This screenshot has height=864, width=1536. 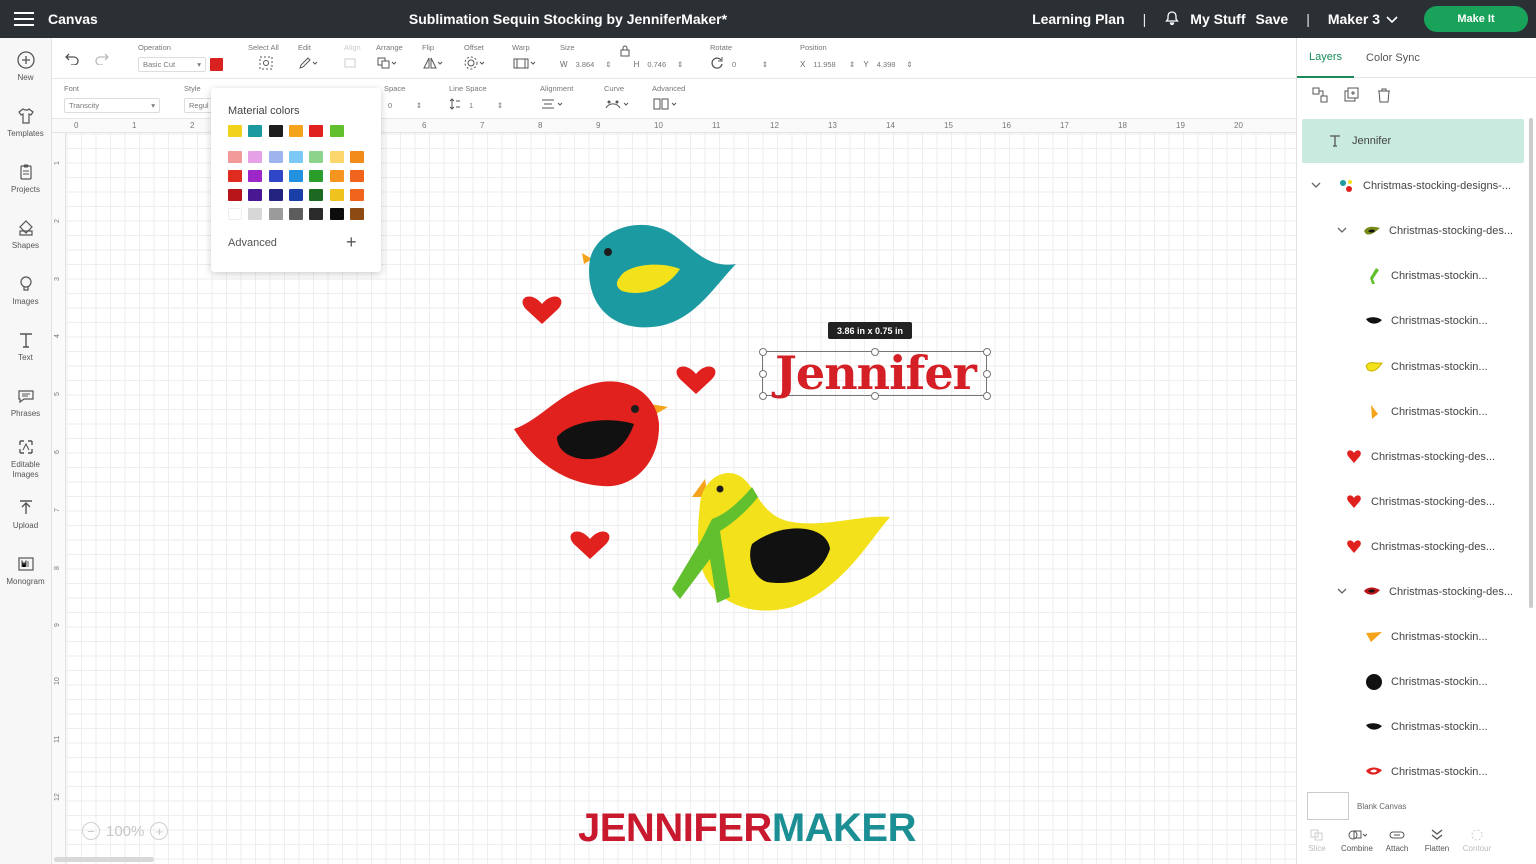 What do you see at coordinates (25, 402) in the screenshot?
I see `sidebar-item-phrases: Phrases` at bounding box center [25, 402].